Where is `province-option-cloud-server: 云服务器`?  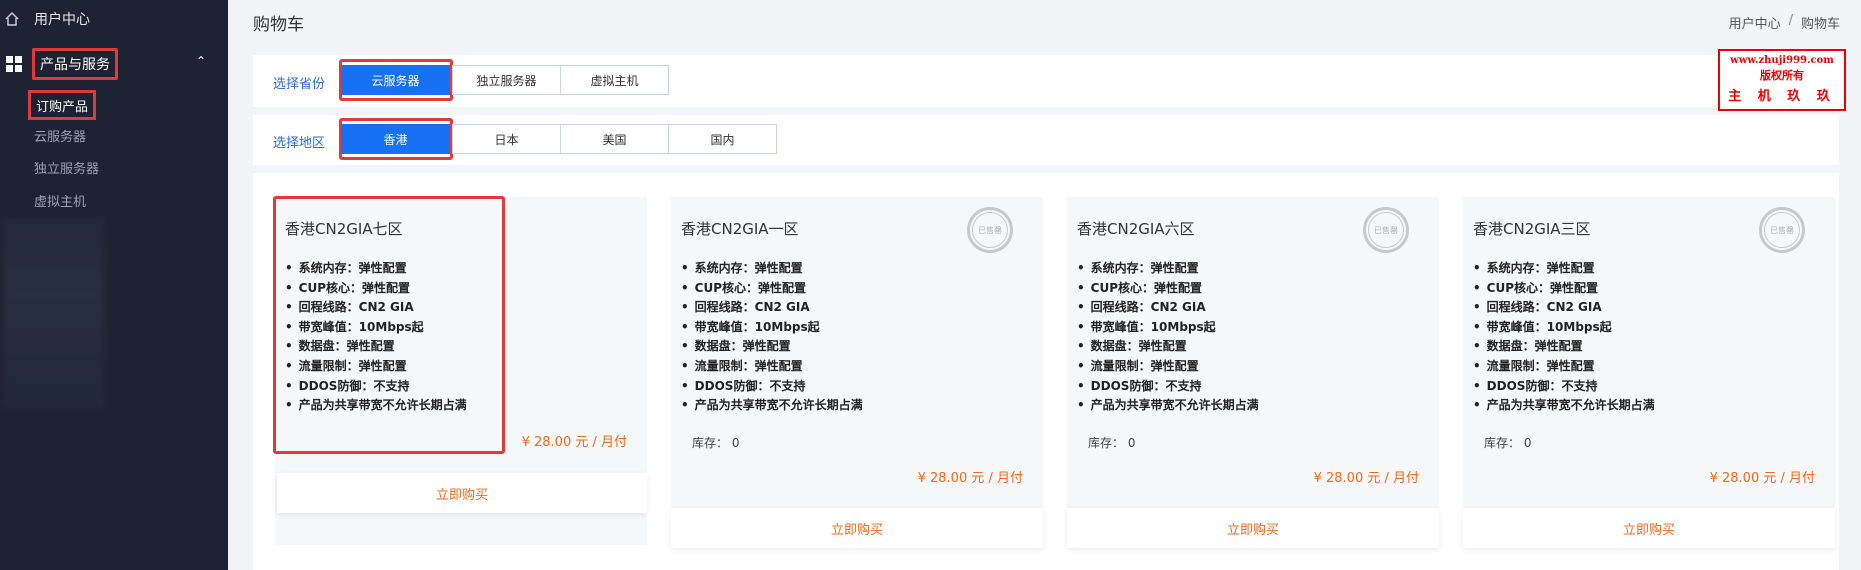 province-option-cloud-server: 云服务器 is located at coordinates (395, 80).